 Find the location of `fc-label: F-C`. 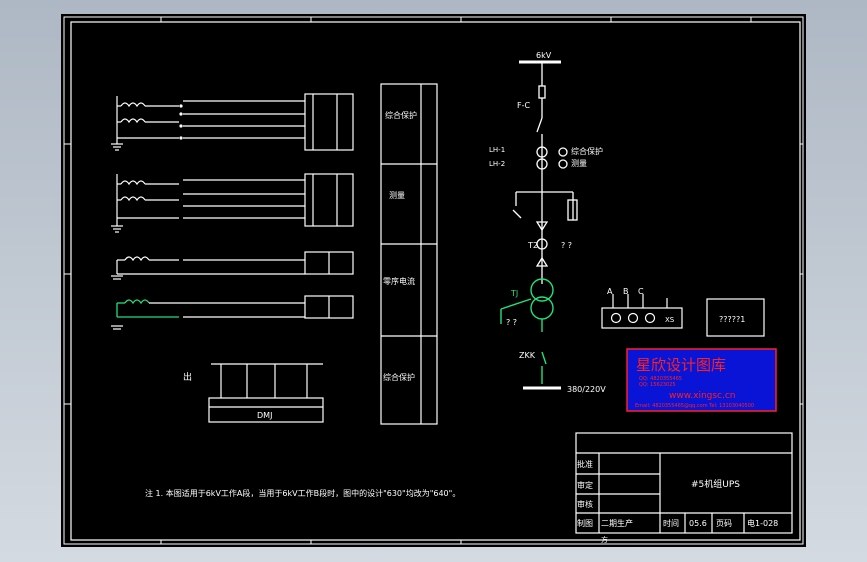

fc-label: F-C is located at coordinates (523, 105).